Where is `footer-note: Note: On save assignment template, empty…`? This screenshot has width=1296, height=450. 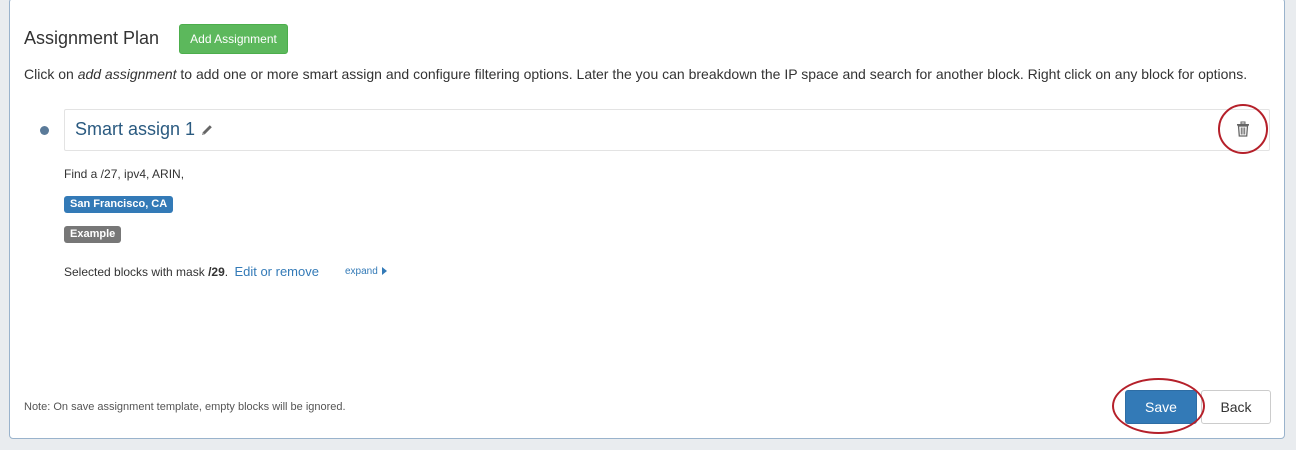
footer-note: Note: On save assignment template, empty… is located at coordinates (185, 407).